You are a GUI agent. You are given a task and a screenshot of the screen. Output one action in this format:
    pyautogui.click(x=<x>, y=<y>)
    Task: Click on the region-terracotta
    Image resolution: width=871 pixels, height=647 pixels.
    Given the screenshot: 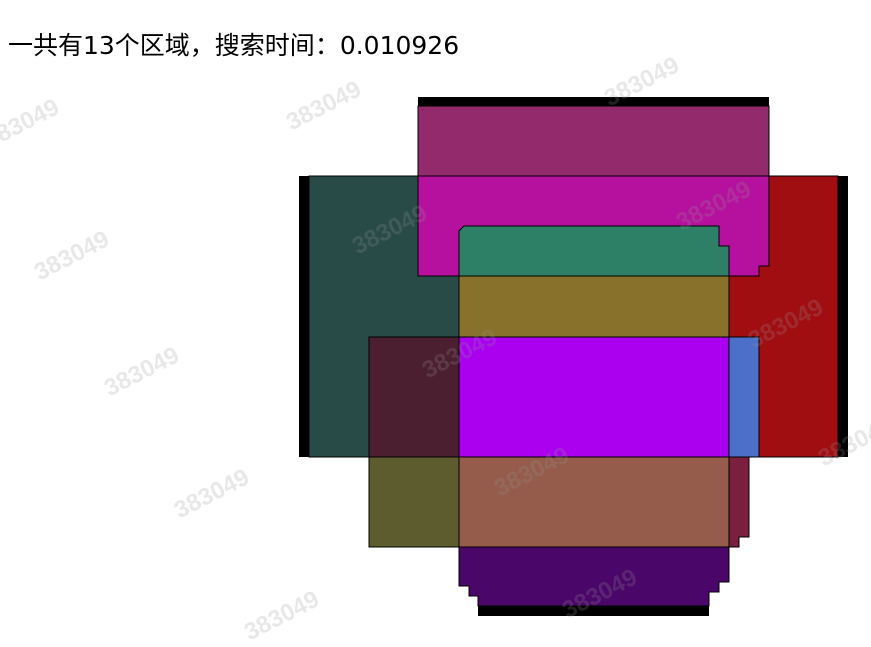 What is the action you would take?
    pyautogui.click(x=594, y=502)
    